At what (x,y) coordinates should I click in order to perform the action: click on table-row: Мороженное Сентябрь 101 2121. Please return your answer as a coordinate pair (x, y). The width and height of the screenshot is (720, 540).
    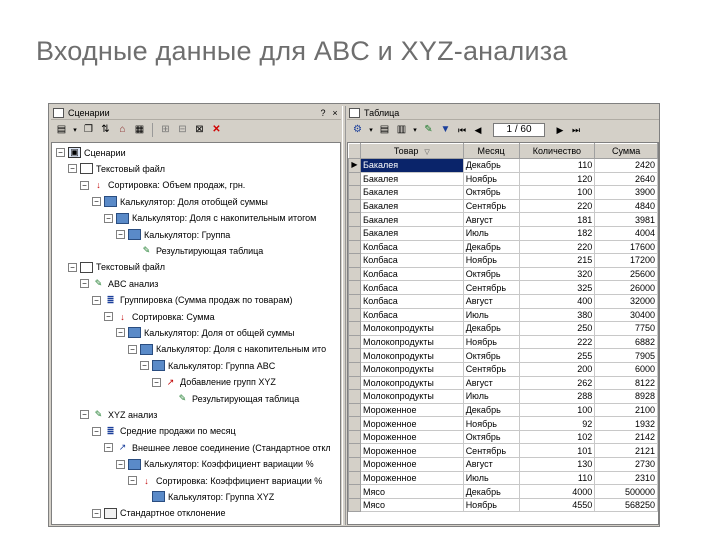
    Looking at the image, I should click on (503, 451).